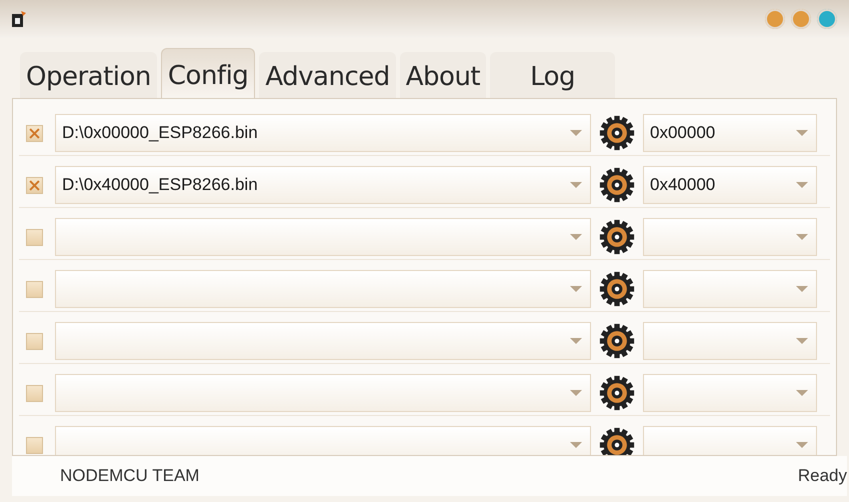 The width and height of the screenshot is (849, 502). What do you see at coordinates (327, 75) in the screenshot?
I see `tab: Advanced` at bounding box center [327, 75].